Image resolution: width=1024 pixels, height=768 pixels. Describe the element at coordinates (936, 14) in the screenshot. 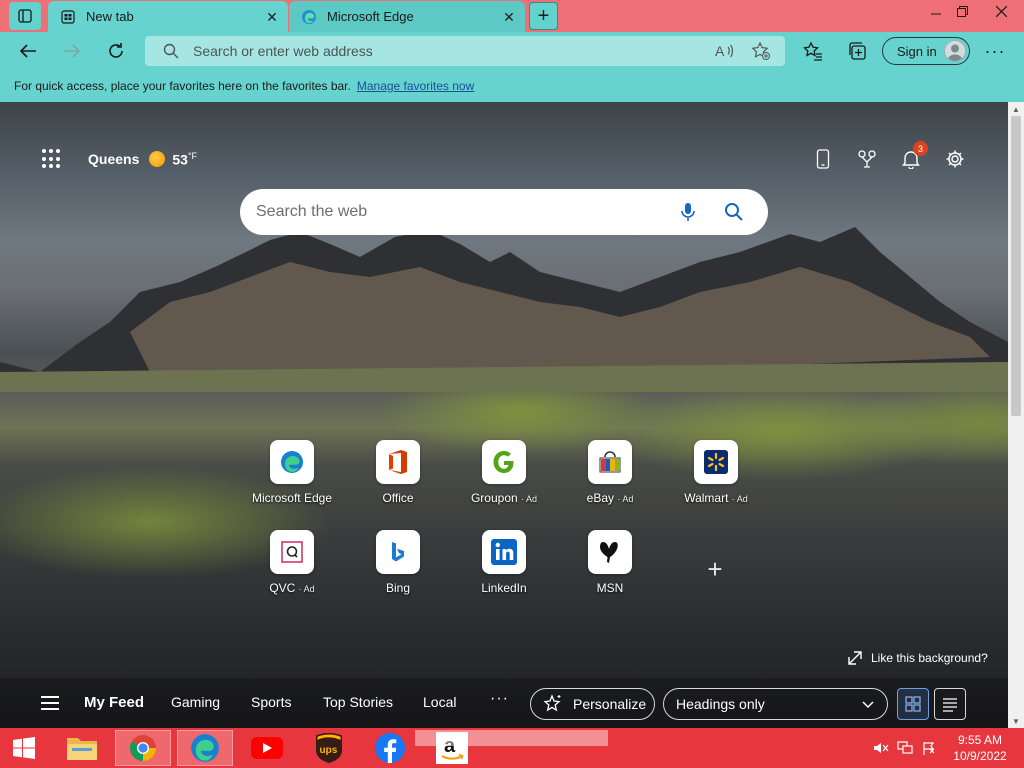

I see `minimize-icon` at that location.